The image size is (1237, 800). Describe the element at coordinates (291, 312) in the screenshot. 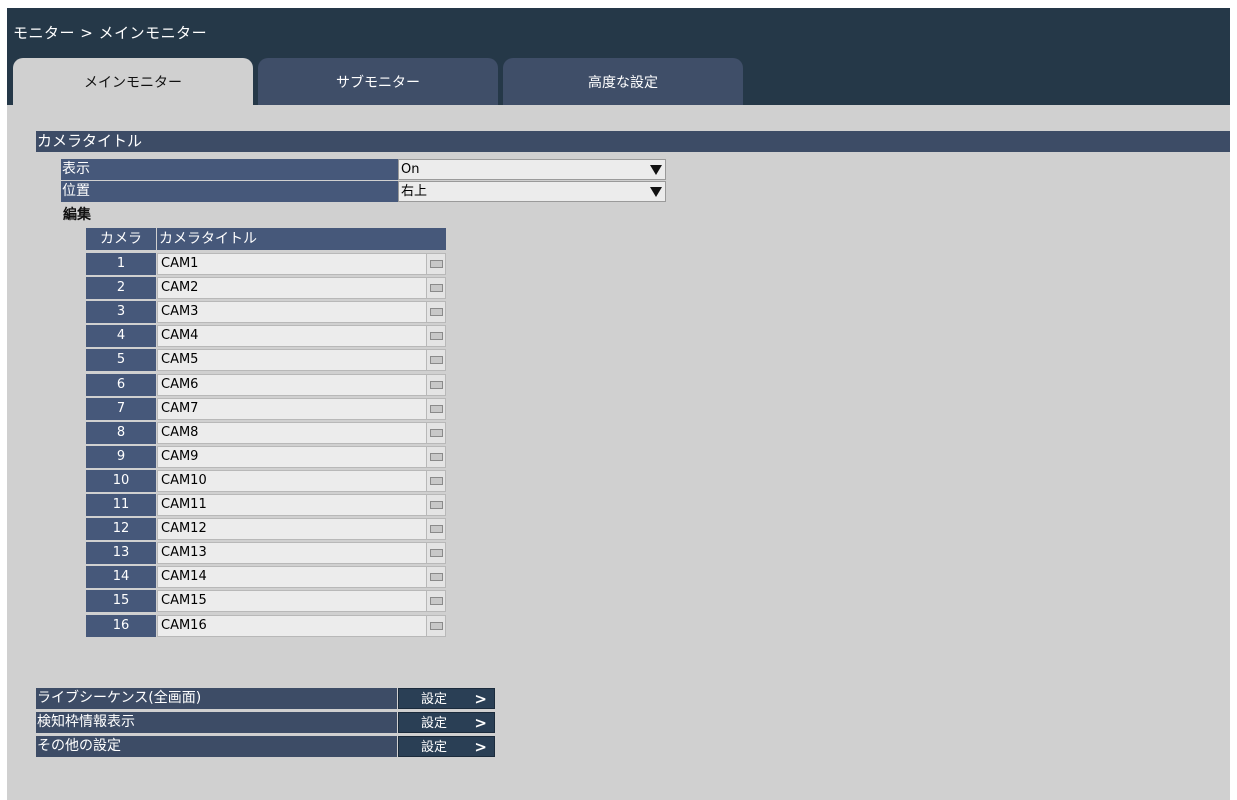

I see `camera-title-input: CAM3` at that location.